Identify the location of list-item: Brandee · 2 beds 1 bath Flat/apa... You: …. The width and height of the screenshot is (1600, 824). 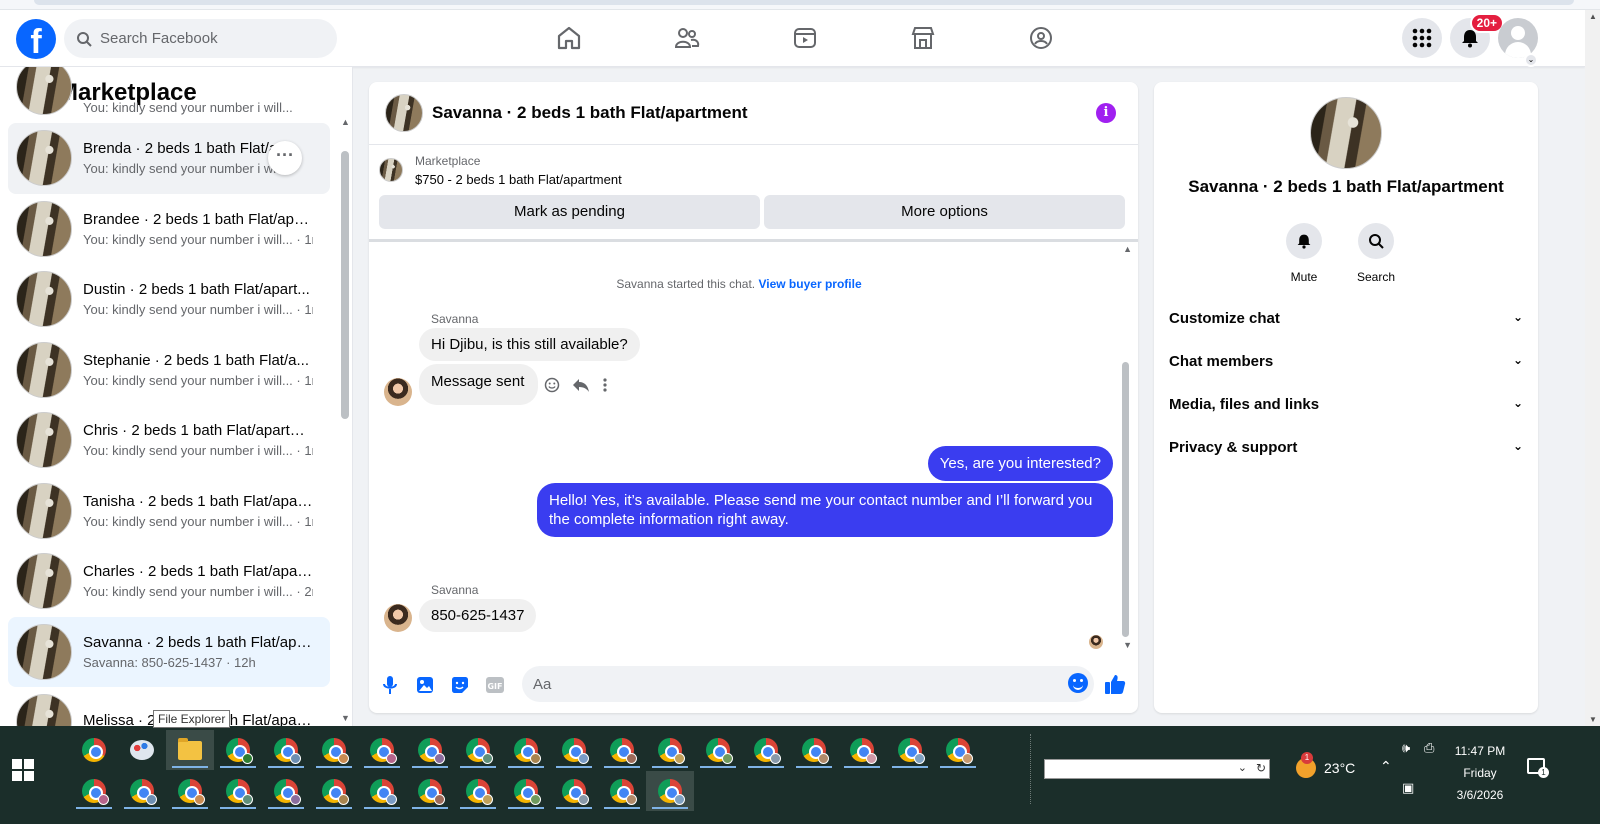
(169, 229).